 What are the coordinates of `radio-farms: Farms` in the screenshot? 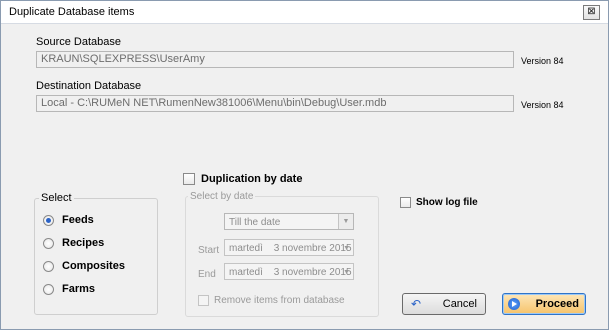 It's located at (69, 289).